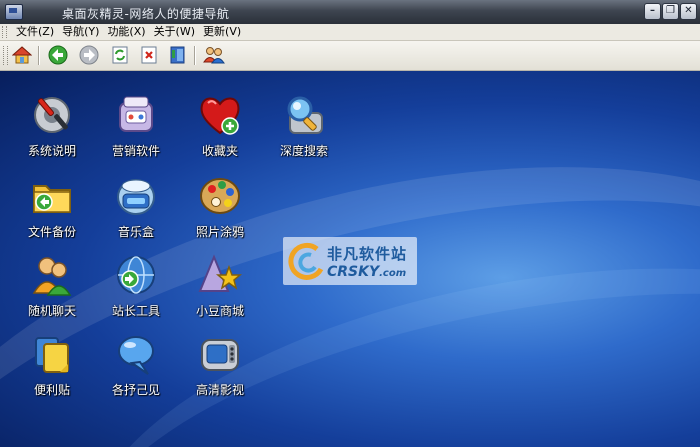 The height and width of the screenshot is (447, 700). What do you see at coordinates (652, 11) in the screenshot?
I see `minimize-button: –` at bounding box center [652, 11].